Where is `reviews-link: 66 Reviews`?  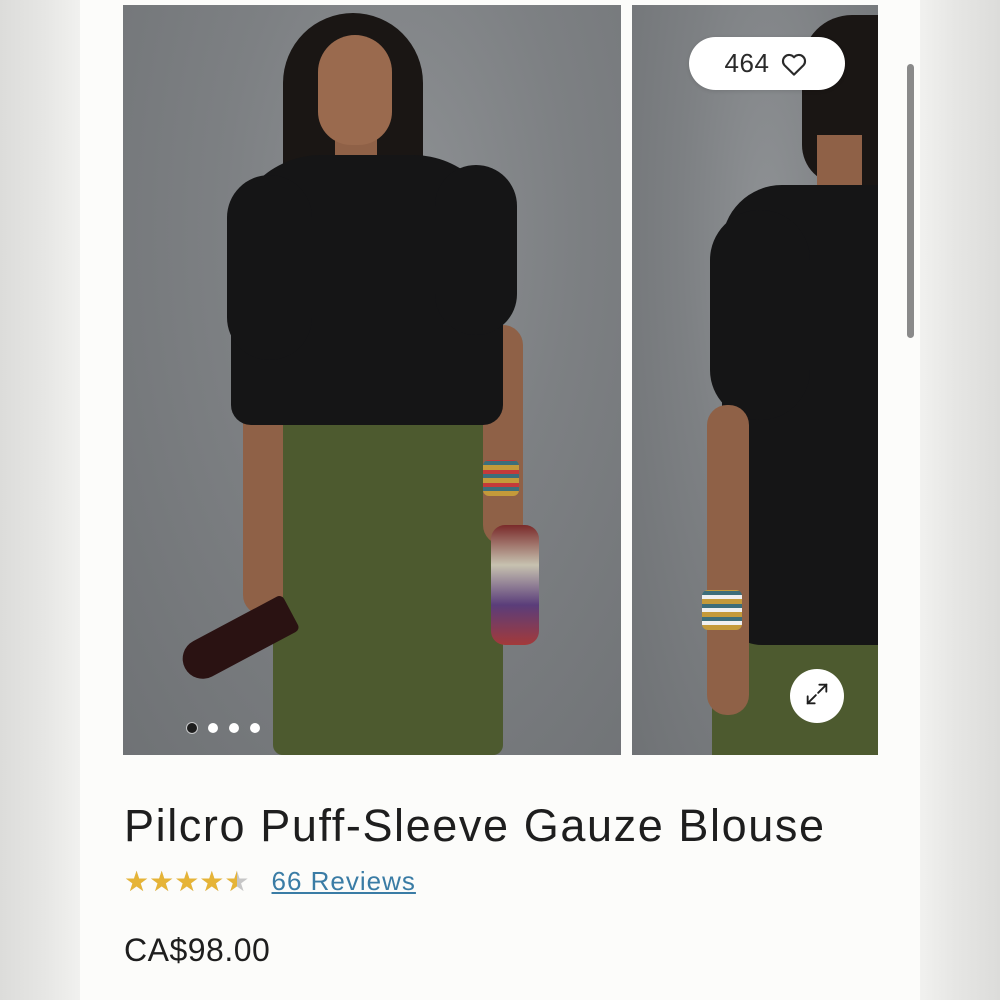
reviews-link: 66 Reviews is located at coordinates (344, 881).